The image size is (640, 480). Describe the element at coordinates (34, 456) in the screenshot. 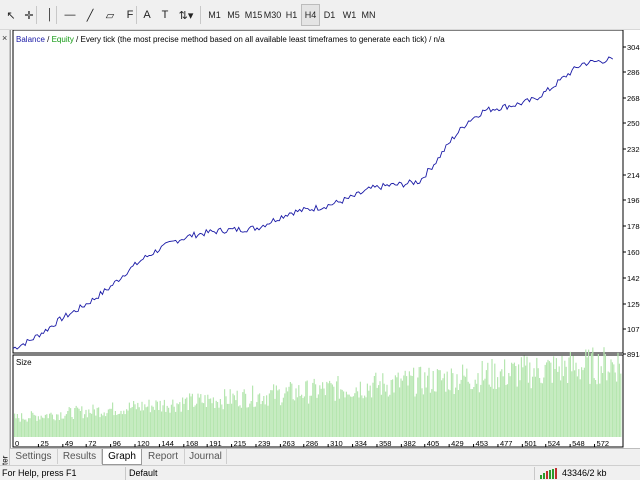

I see `tab-settings: Settings` at that location.